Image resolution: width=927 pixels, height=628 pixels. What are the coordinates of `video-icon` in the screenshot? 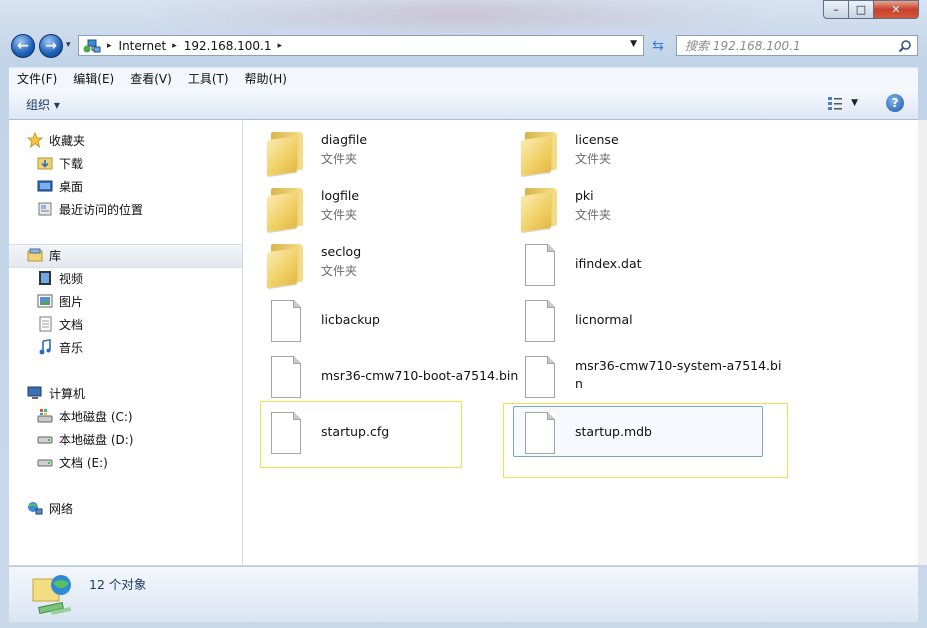 It's located at (45, 278).